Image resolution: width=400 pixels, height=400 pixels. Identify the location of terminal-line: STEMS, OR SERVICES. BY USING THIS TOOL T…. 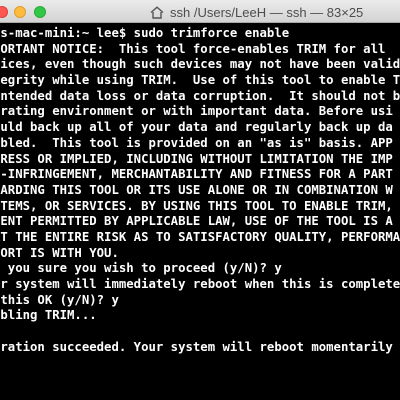
(196, 205).